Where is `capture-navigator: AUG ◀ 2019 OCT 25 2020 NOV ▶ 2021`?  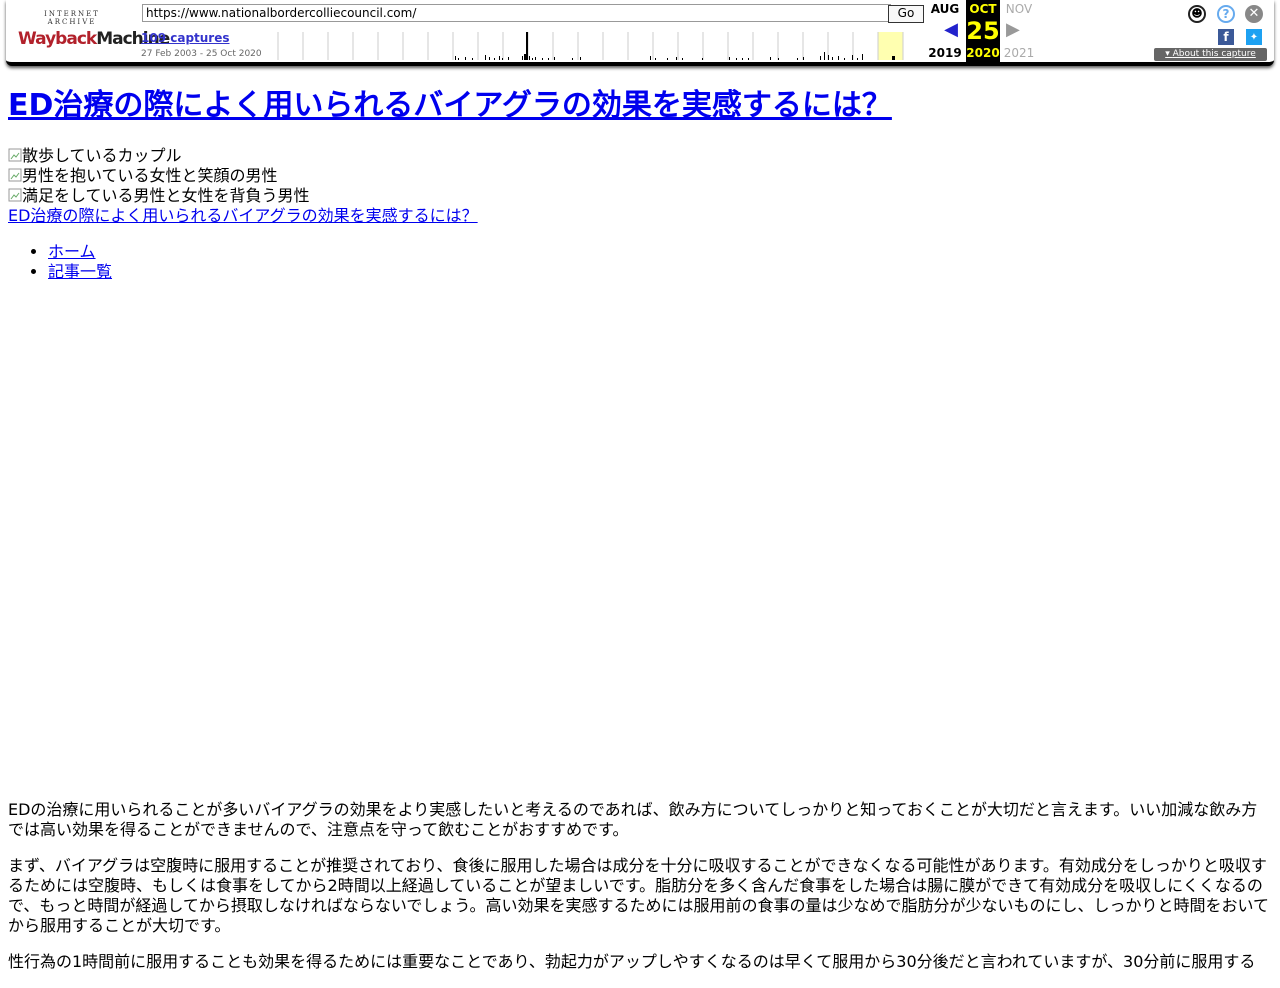
capture-navigator: AUG ◀ 2019 OCT 25 2020 NOV ▶ 2021 is located at coordinates (983, 31).